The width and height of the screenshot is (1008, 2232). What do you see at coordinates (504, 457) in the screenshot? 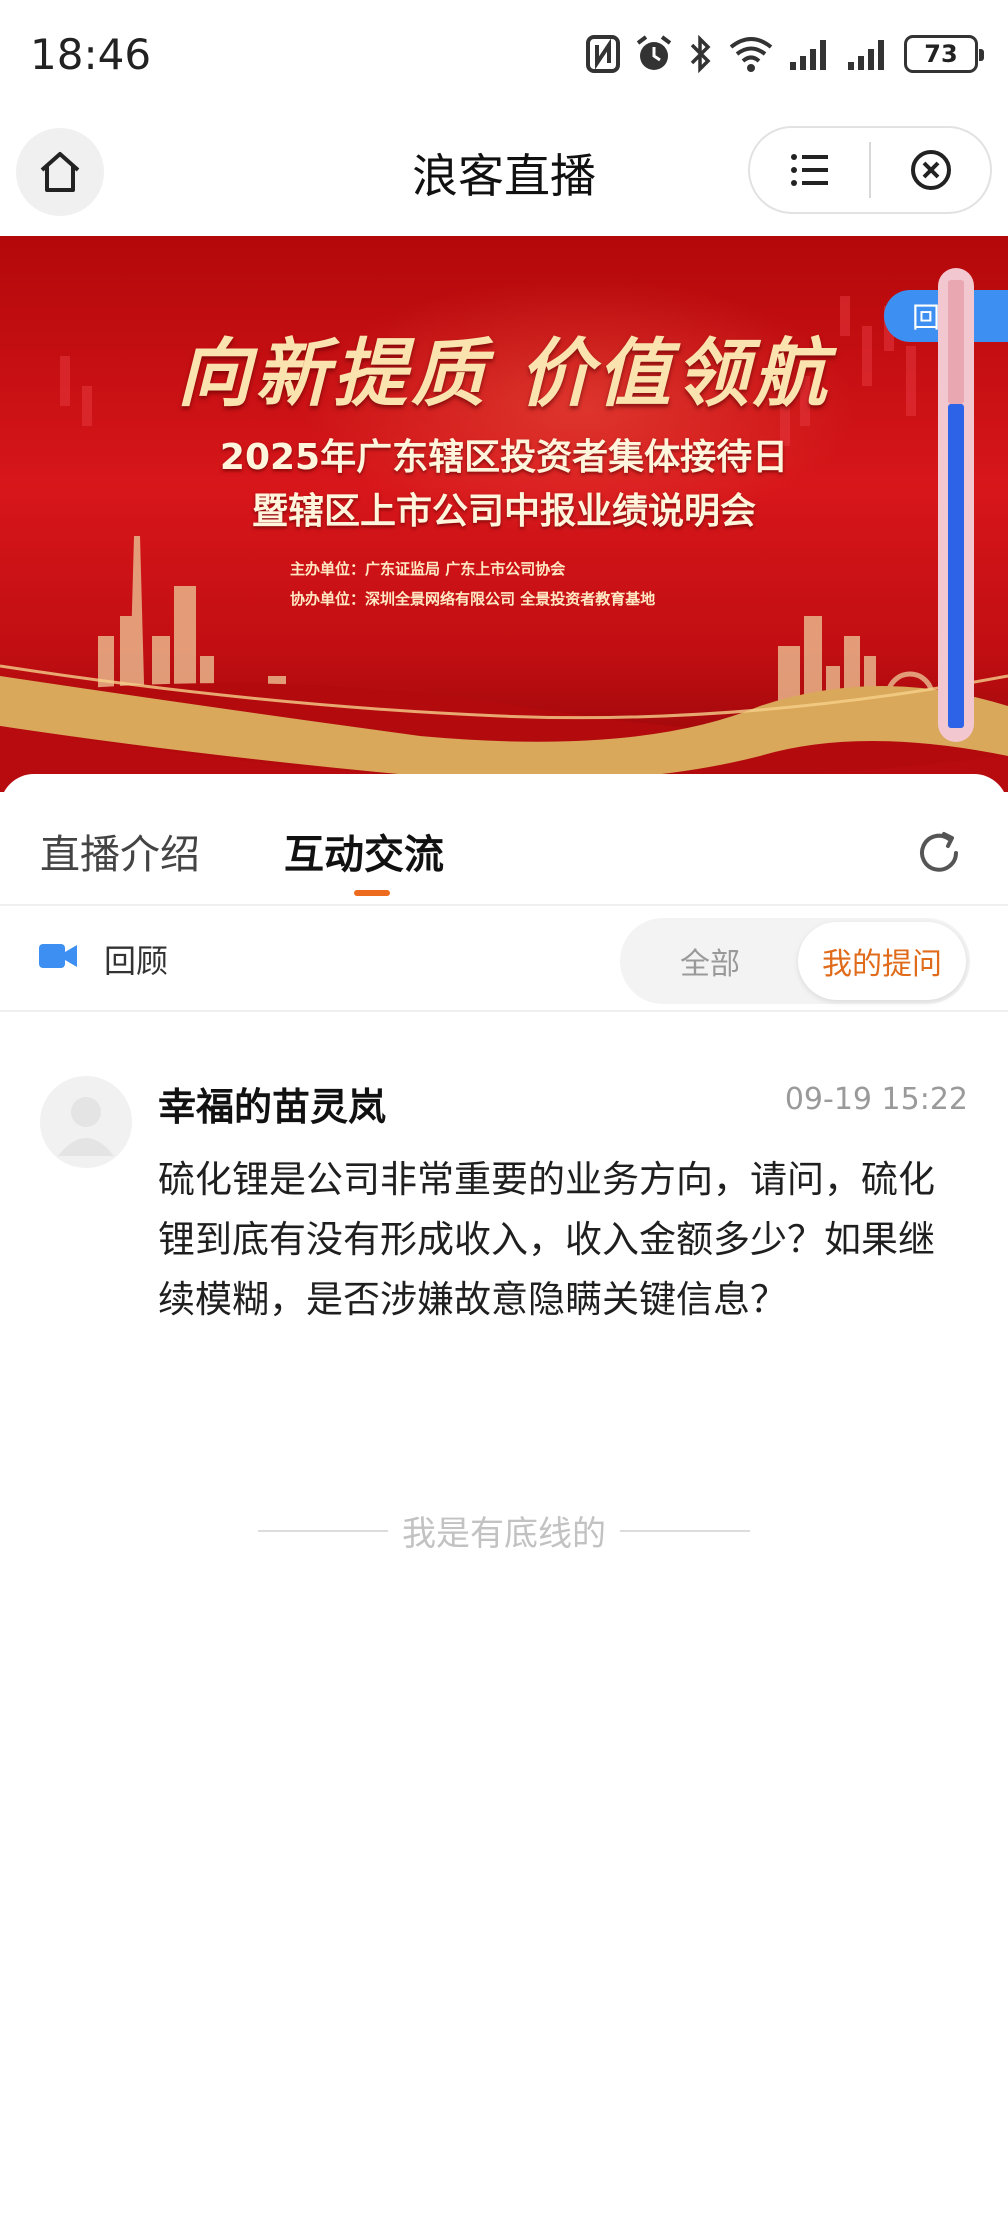
I see `banner-event-title: 2025年广东辖区投资者集体接待日` at bounding box center [504, 457].